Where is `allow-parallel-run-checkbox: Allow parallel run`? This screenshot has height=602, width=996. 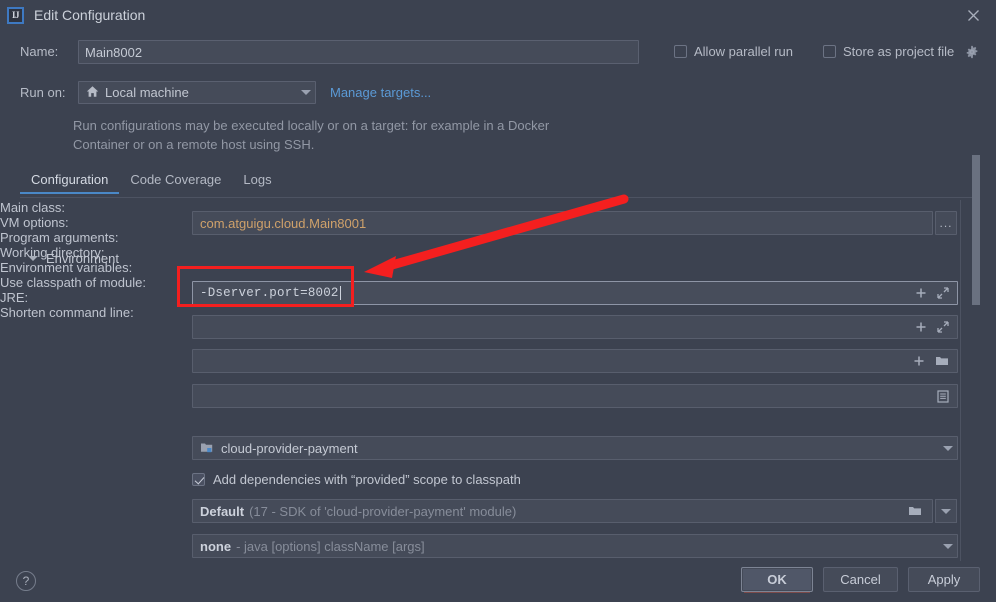 allow-parallel-run-checkbox: Allow parallel run is located at coordinates (733, 51).